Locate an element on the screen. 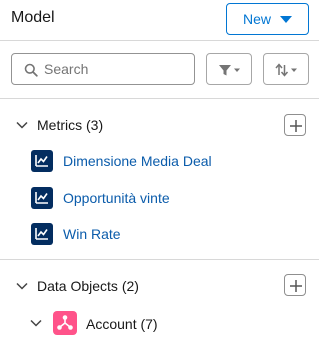 The height and width of the screenshot is (352, 320). data-object-item-label: Account (7) is located at coordinates (122, 324).